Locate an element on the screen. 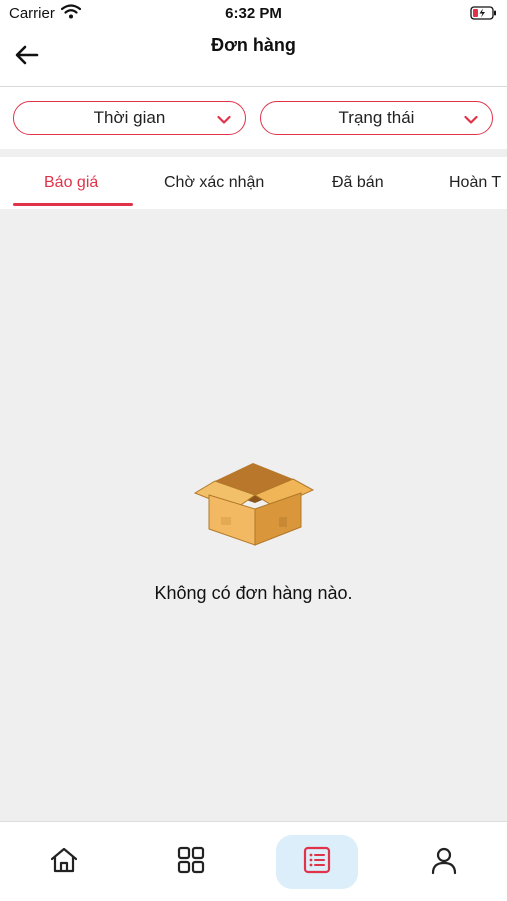 This screenshot has height=901, width=507. app-header: Đơn hàng is located at coordinates (253, 57).